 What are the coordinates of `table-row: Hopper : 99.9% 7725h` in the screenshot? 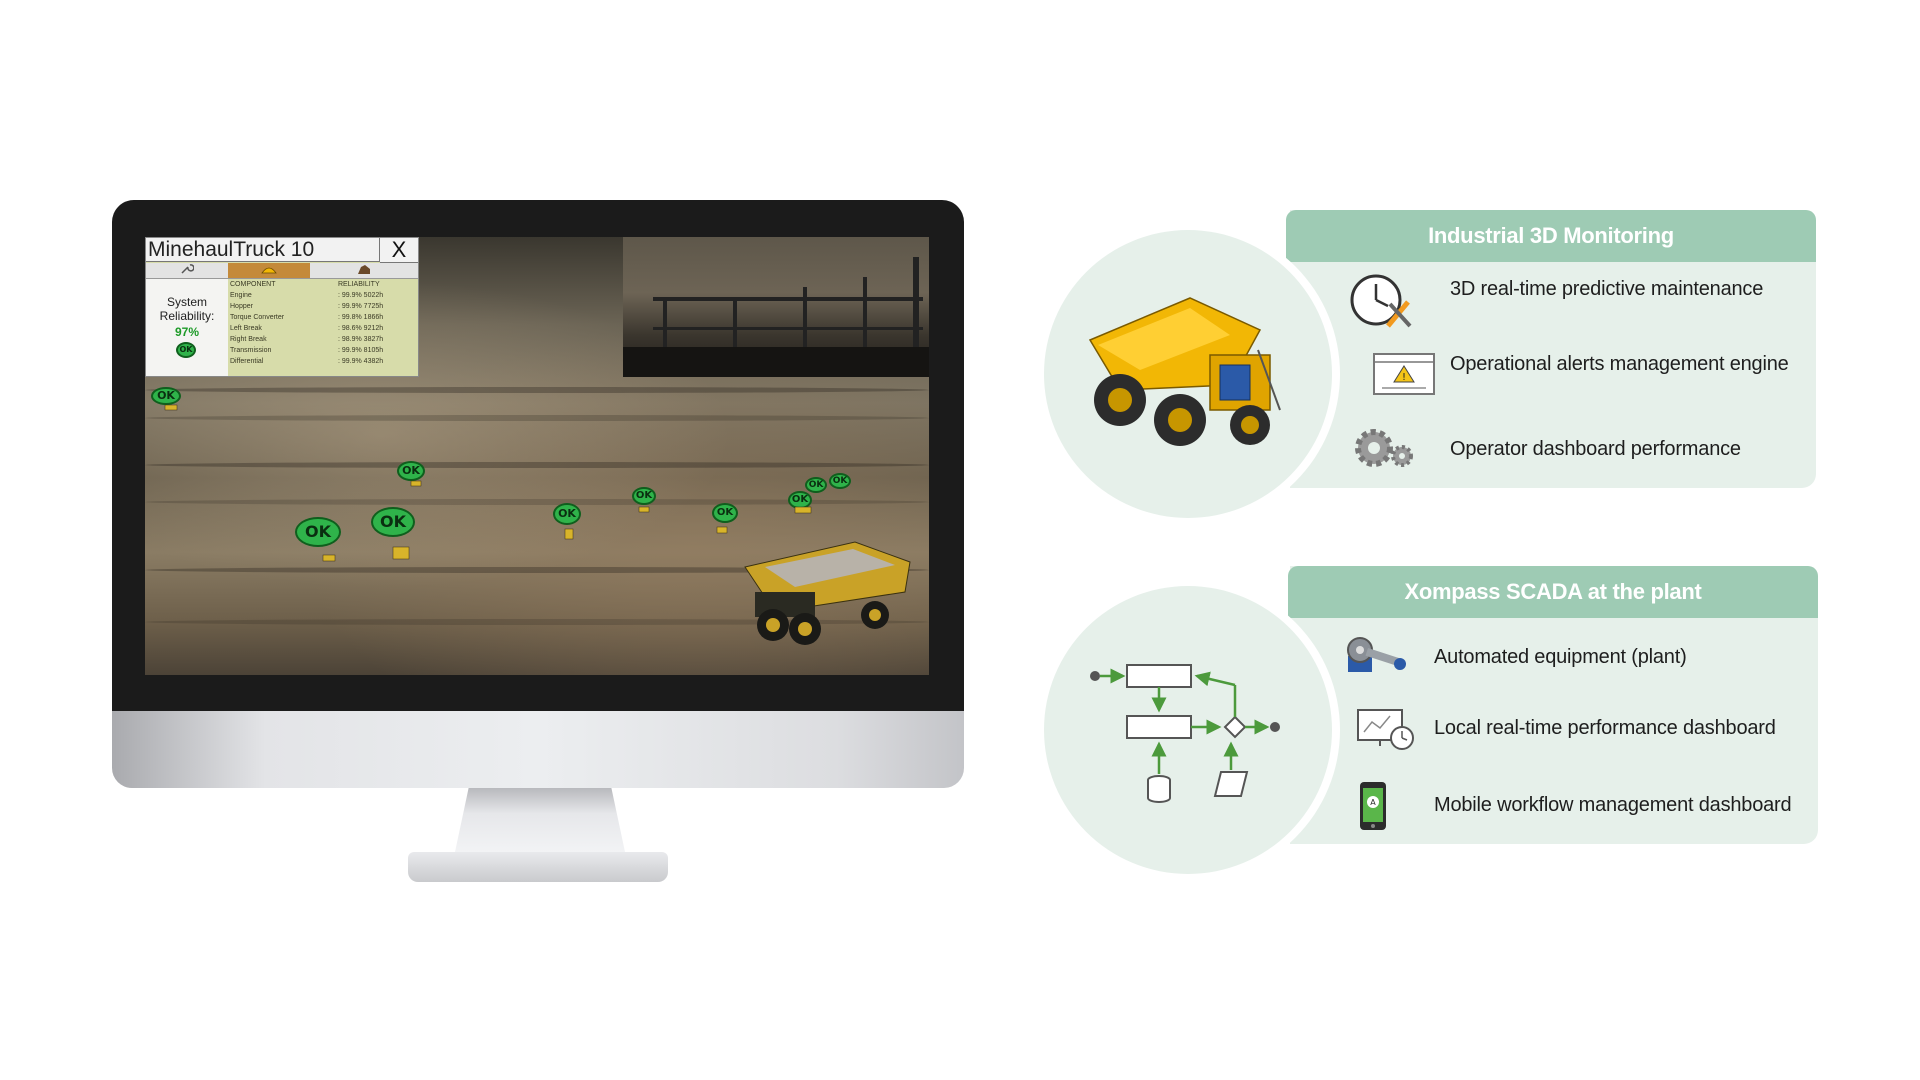 It's located at (323, 306).